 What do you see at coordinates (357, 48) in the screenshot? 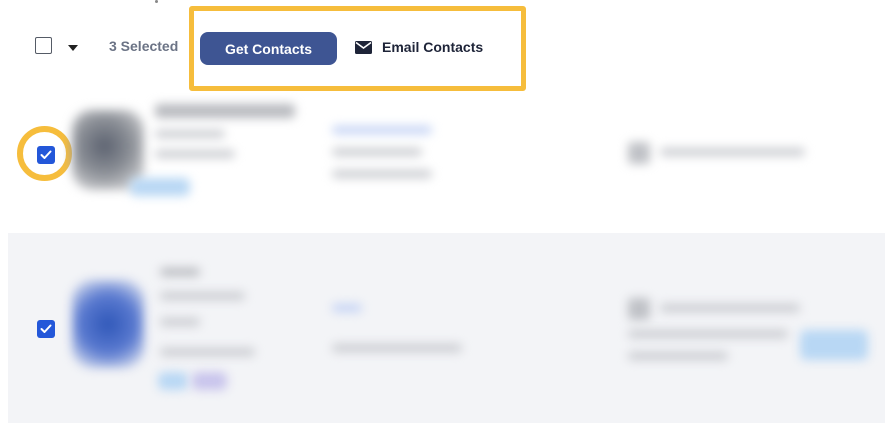
I see `actions-highlight-annotation` at bounding box center [357, 48].